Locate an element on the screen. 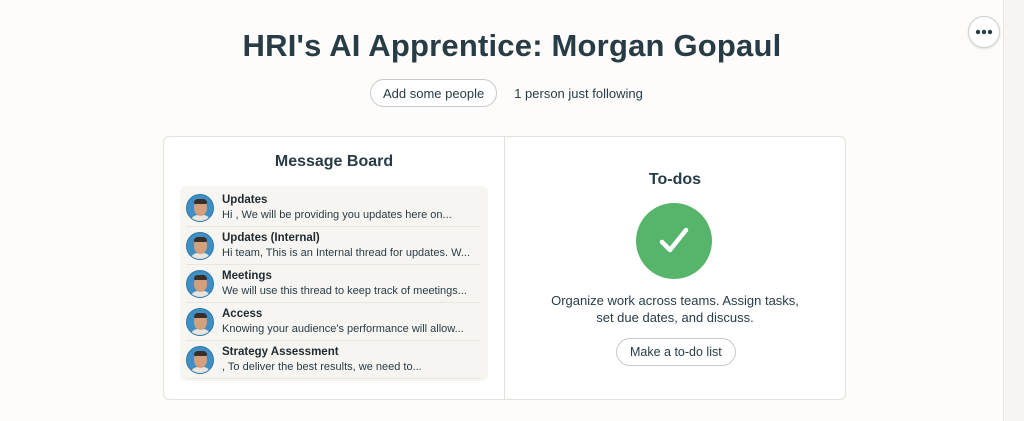 The image size is (1024, 421). page-title: HRI's AI Apprentice: Morgan Gopaul is located at coordinates (512, 45).